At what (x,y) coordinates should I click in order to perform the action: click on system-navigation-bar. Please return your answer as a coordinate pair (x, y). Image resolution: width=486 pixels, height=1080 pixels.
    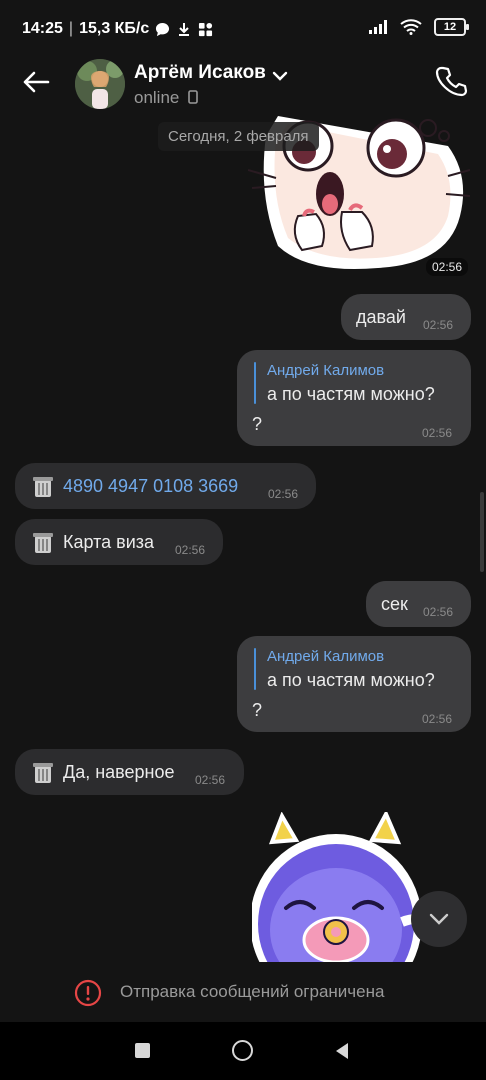
    Looking at the image, I should click on (243, 1051).